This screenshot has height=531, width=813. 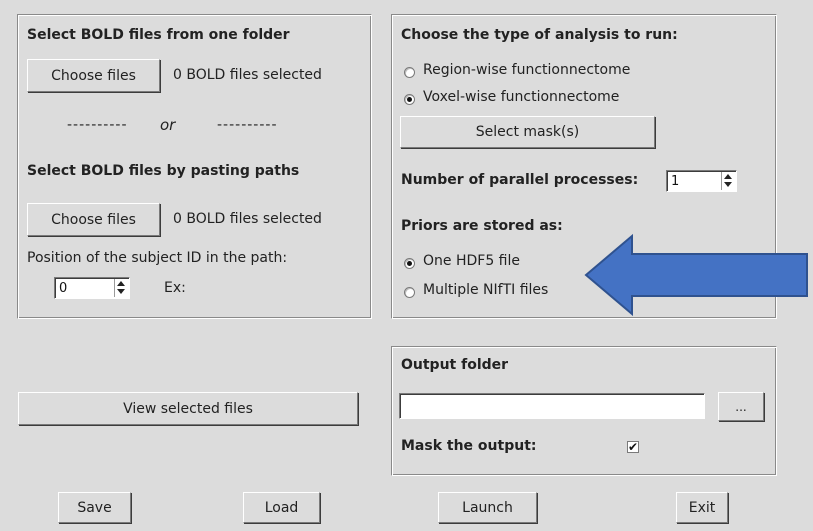 What do you see at coordinates (521, 97) in the screenshot?
I see `voxel-wise-label: Voxel-wise functionnectome` at bounding box center [521, 97].